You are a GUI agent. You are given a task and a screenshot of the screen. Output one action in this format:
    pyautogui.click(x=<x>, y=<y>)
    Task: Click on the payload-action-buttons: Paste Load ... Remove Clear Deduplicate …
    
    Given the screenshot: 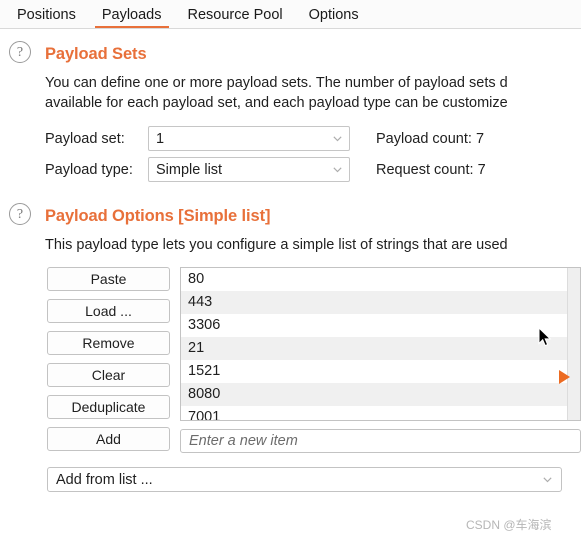 What is the action you would take?
    pyautogui.click(x=108, y=363)
    